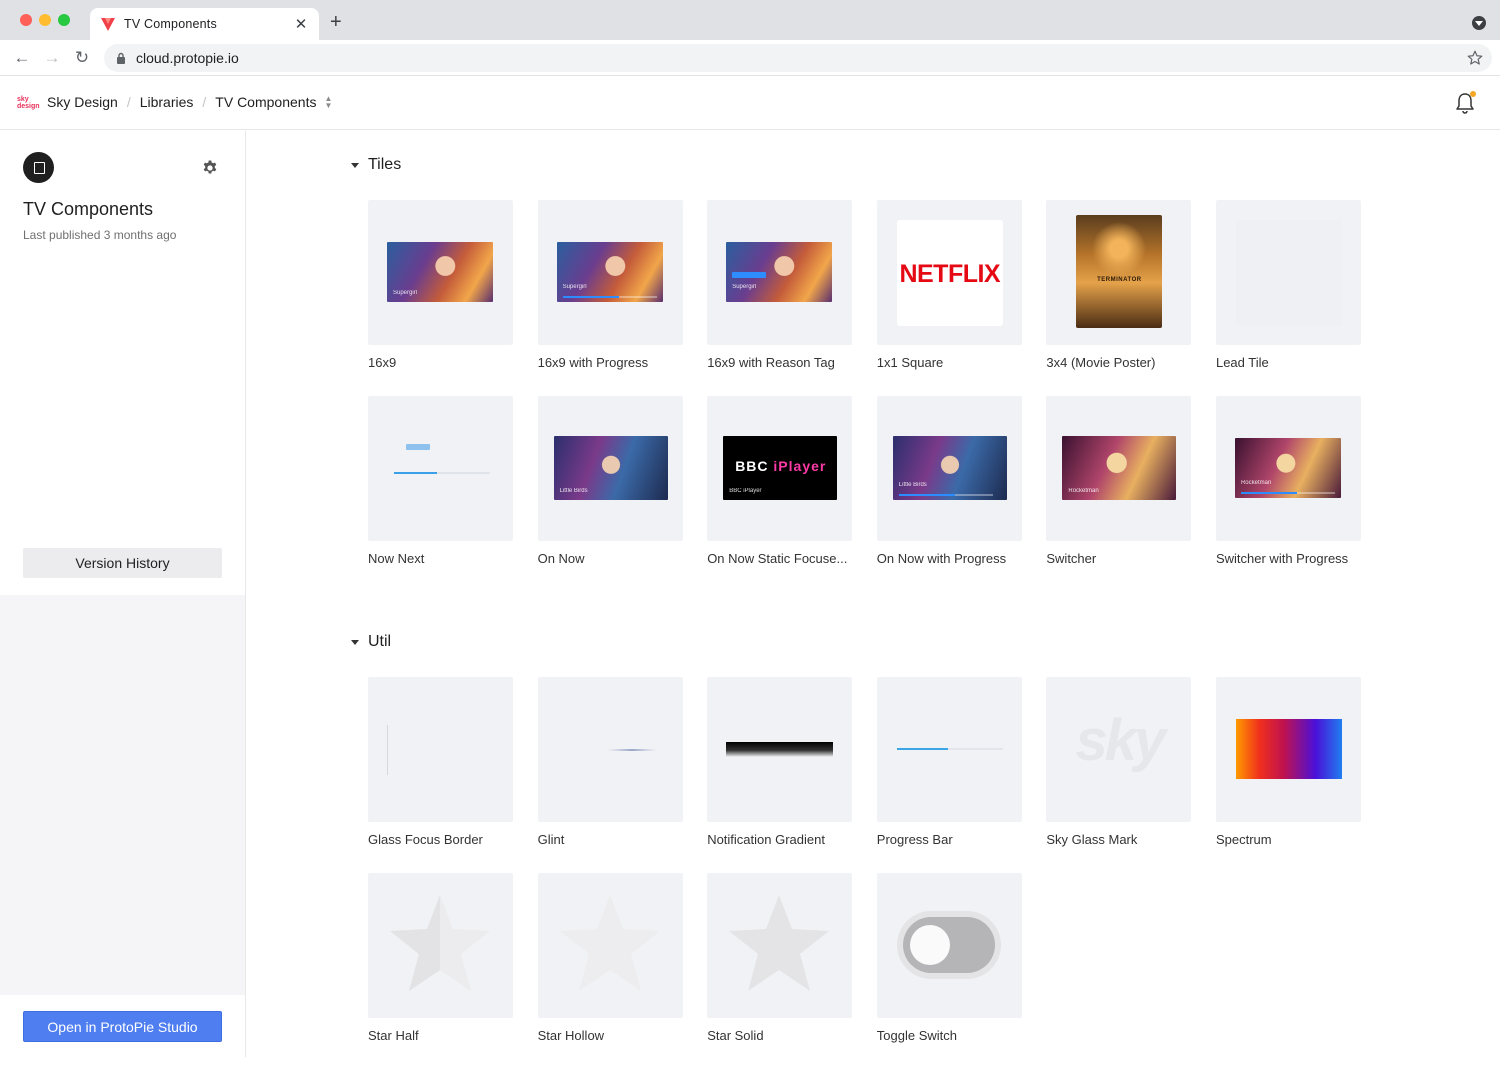 The width and height of the screenshot is (1500, 1069). Describe the element at coordinates (745, 491) in the screenshot. I see `thumbnail-overlay-text: BBC iPlayer` at that location.